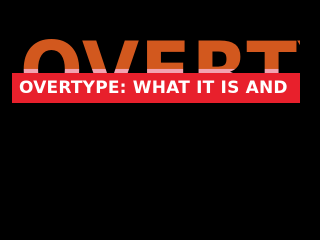 This screenshot has width=320, height=240. I want to click on title-banner: OVERTYPE: WHAT IT IS AND, so click(156, 88).